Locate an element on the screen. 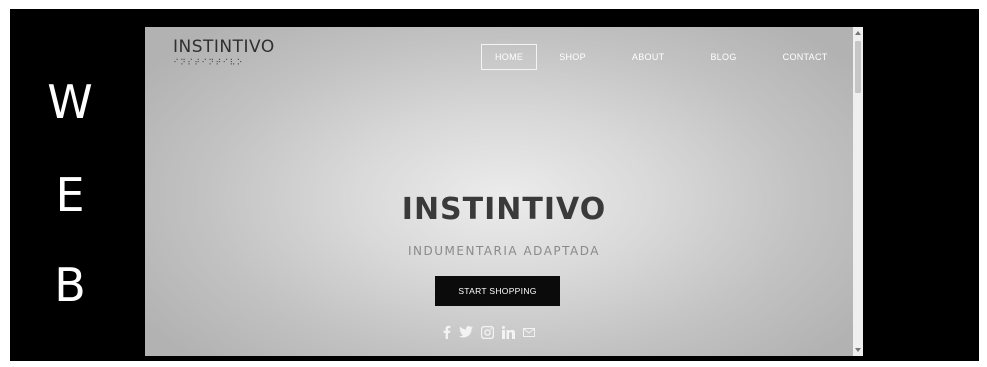  side-letter-e: E is located at coordinates (70, 195).